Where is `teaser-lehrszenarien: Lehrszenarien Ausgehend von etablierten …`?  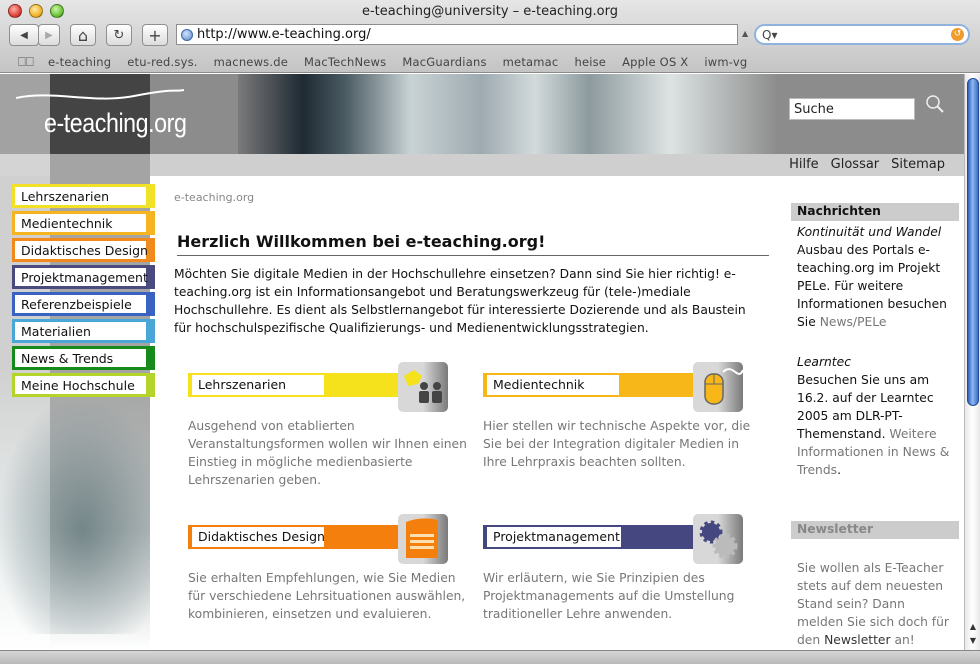 teaser-lehrszenarien: Lehrszenarien Ausgehend von etablierten … is located at coordinates (328, 425).